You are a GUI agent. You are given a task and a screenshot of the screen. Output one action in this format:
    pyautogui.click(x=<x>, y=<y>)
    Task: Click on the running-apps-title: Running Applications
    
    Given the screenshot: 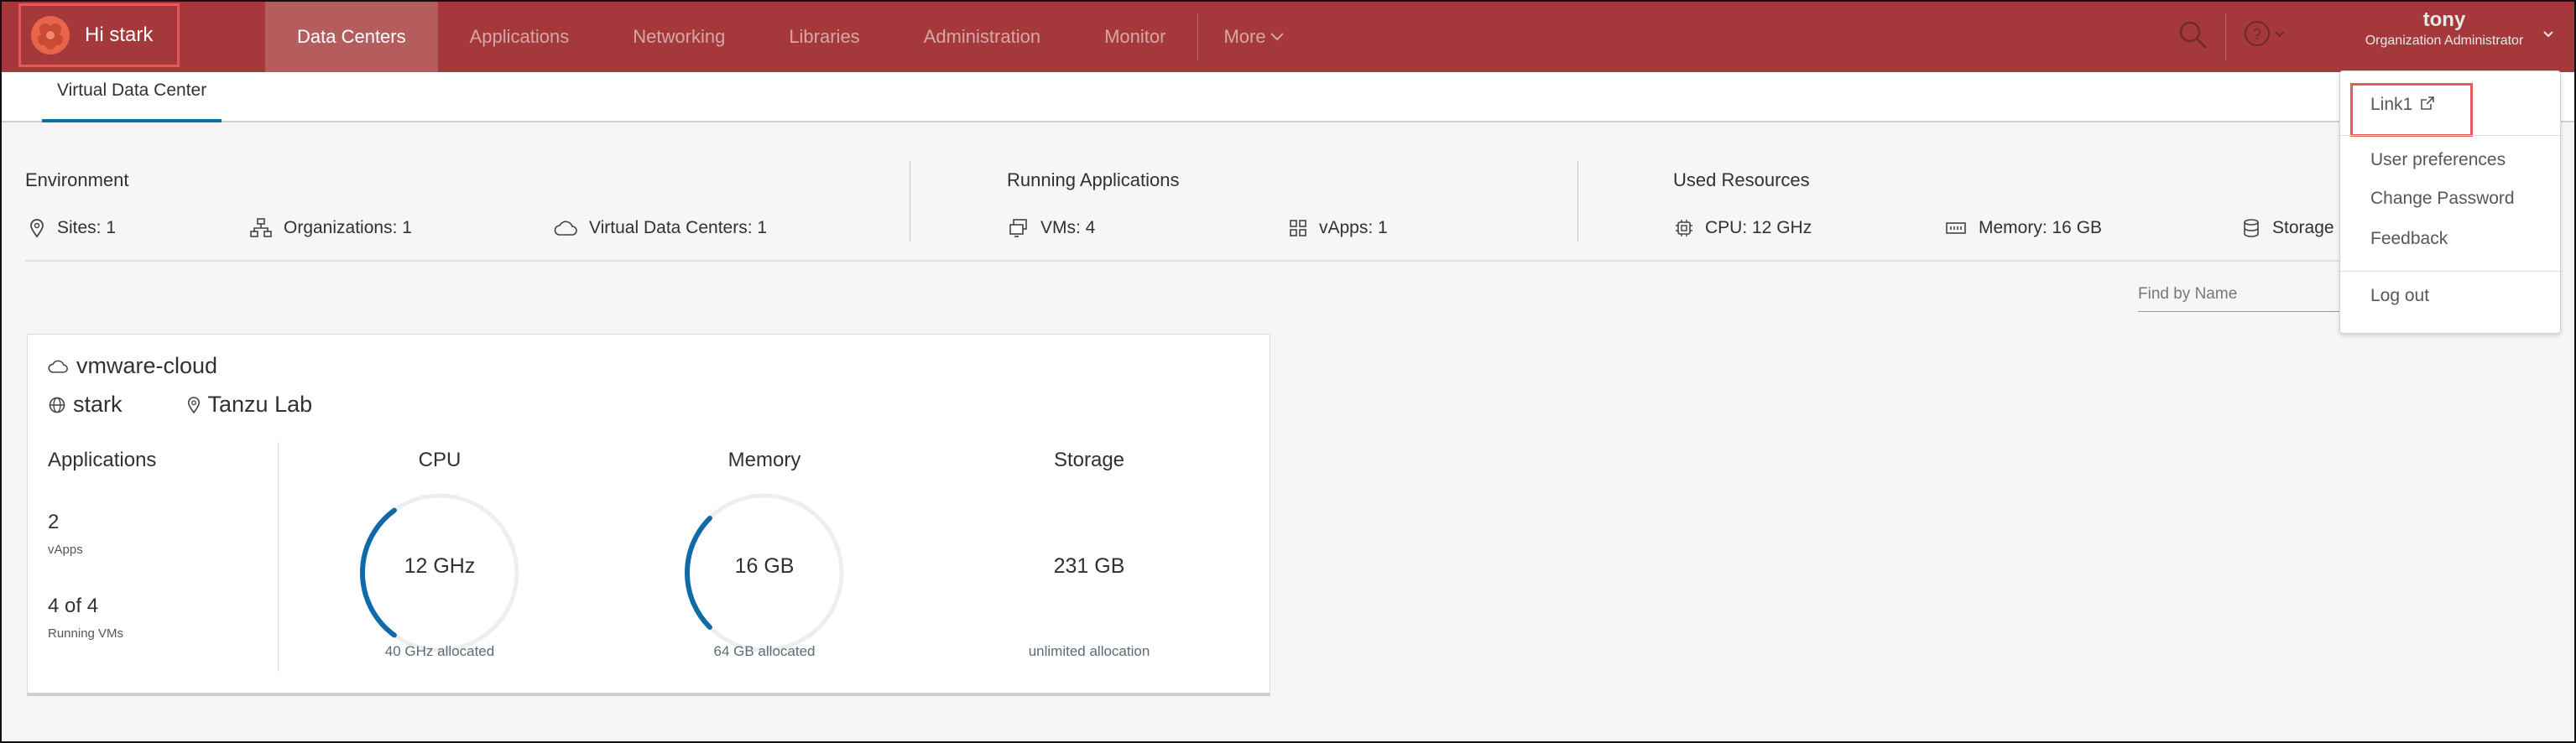 What is the action you would take?
    pyautogui.click(x=1093, y=179)
    